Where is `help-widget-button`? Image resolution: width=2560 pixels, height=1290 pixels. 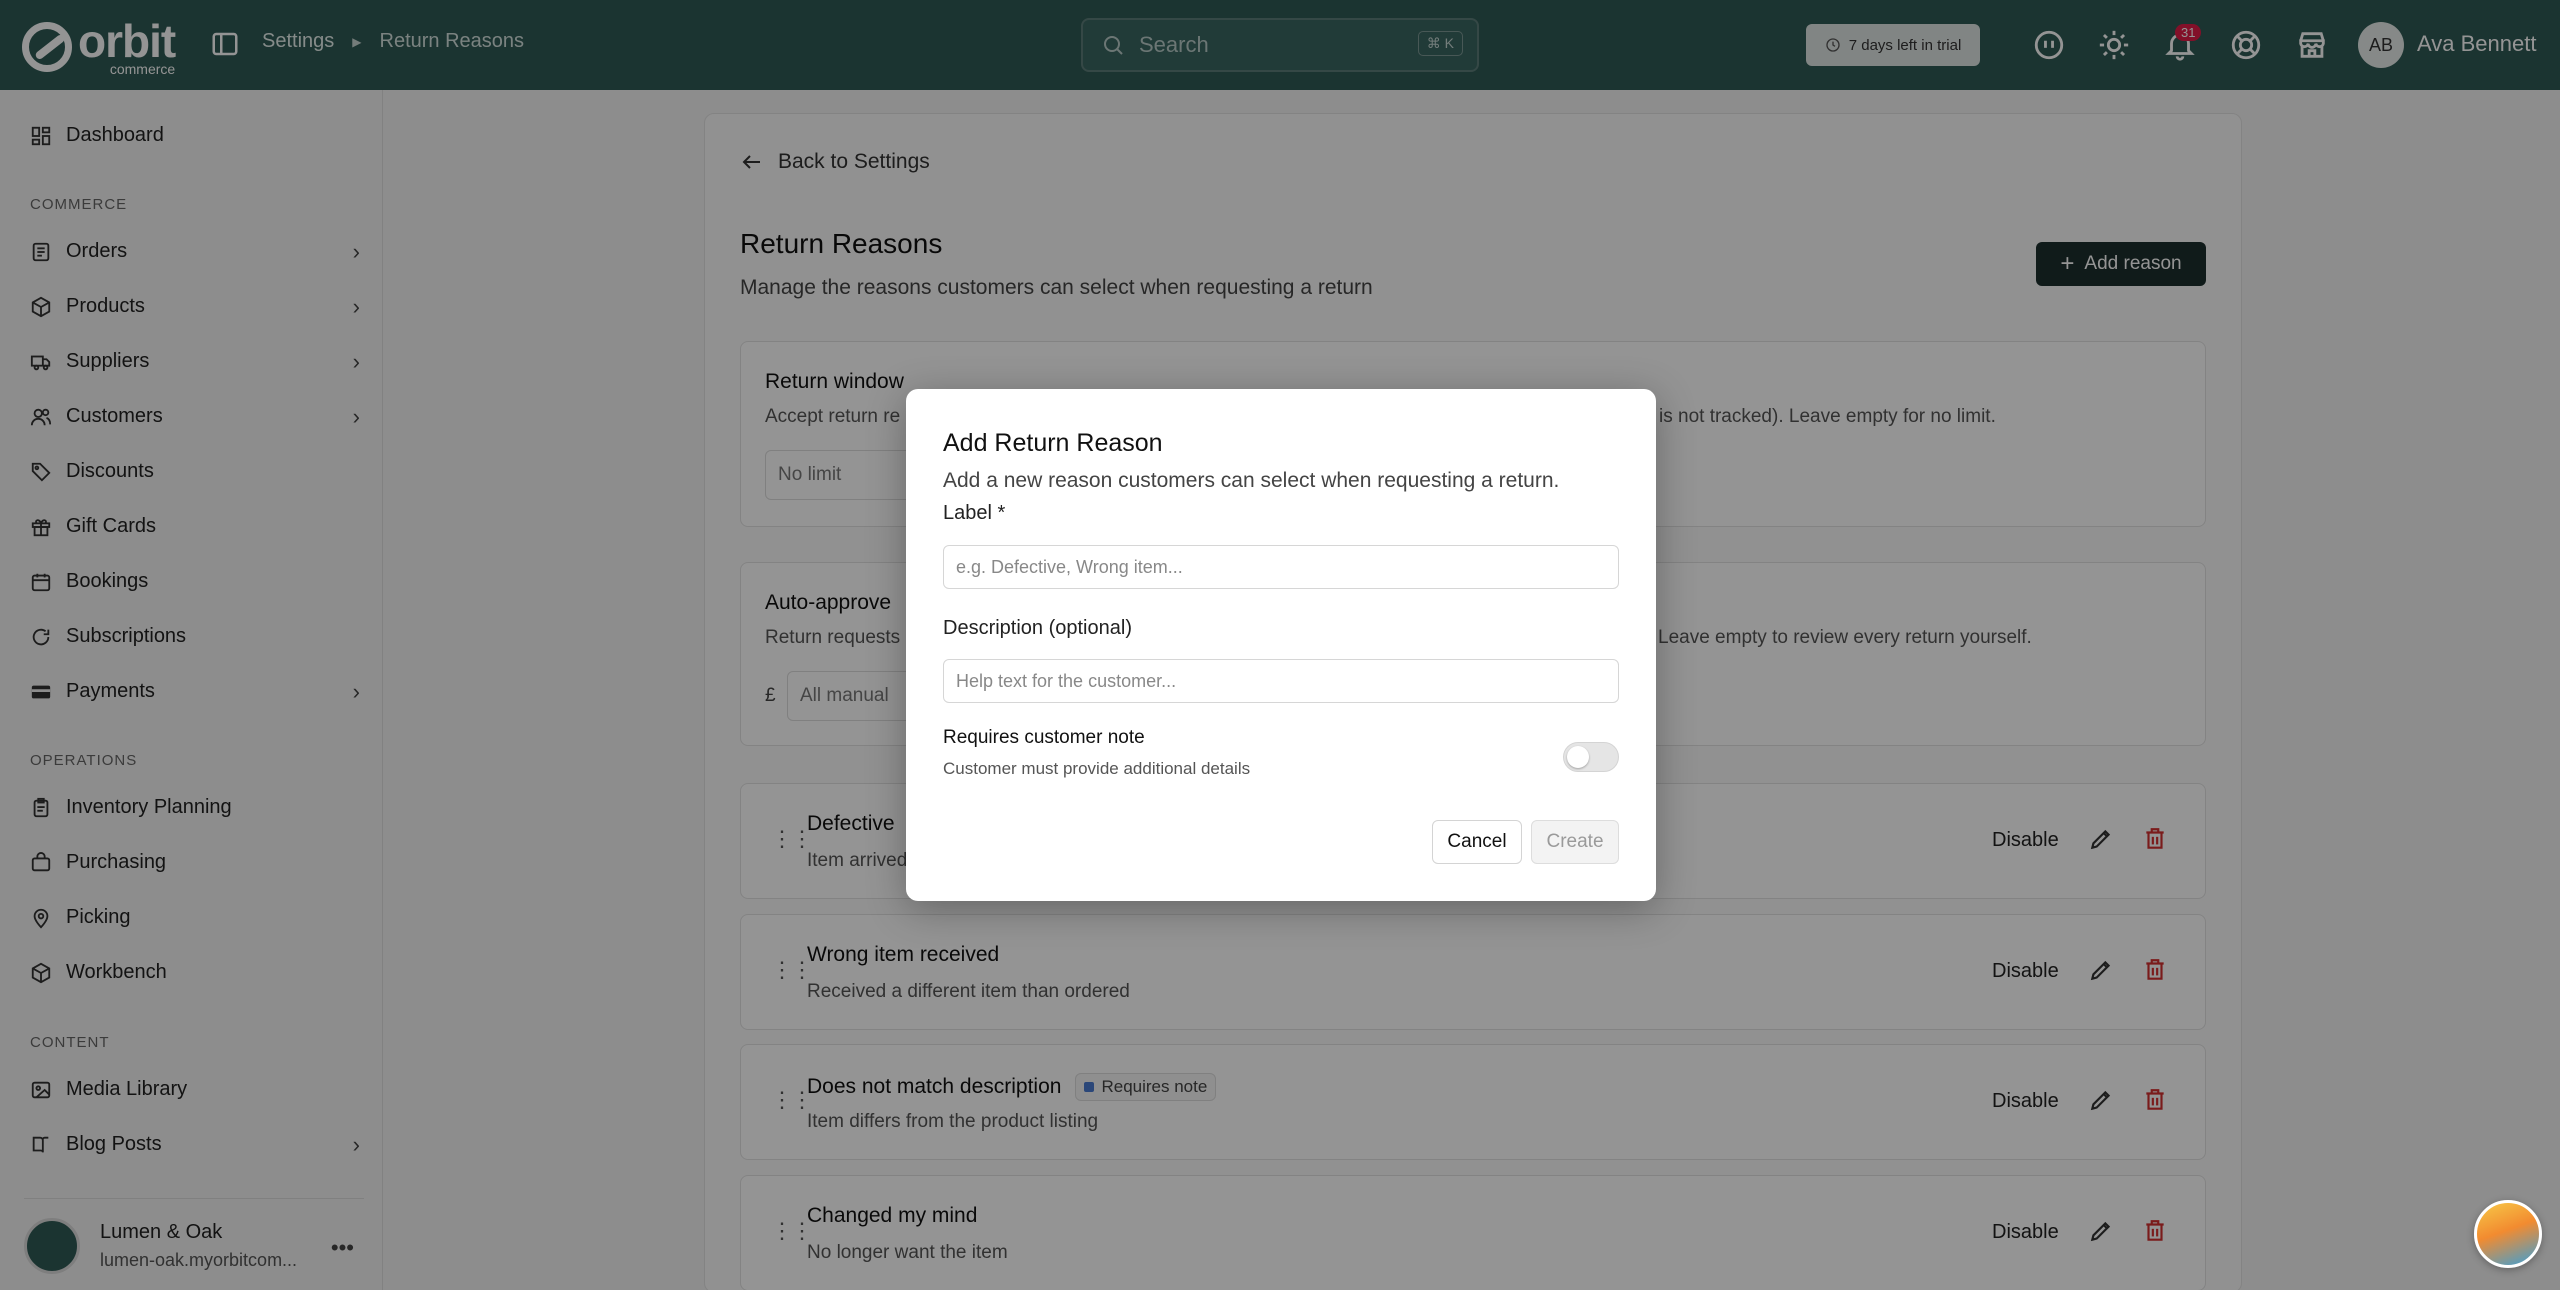
help-widget-button is located at coordinates (2508, 1234).